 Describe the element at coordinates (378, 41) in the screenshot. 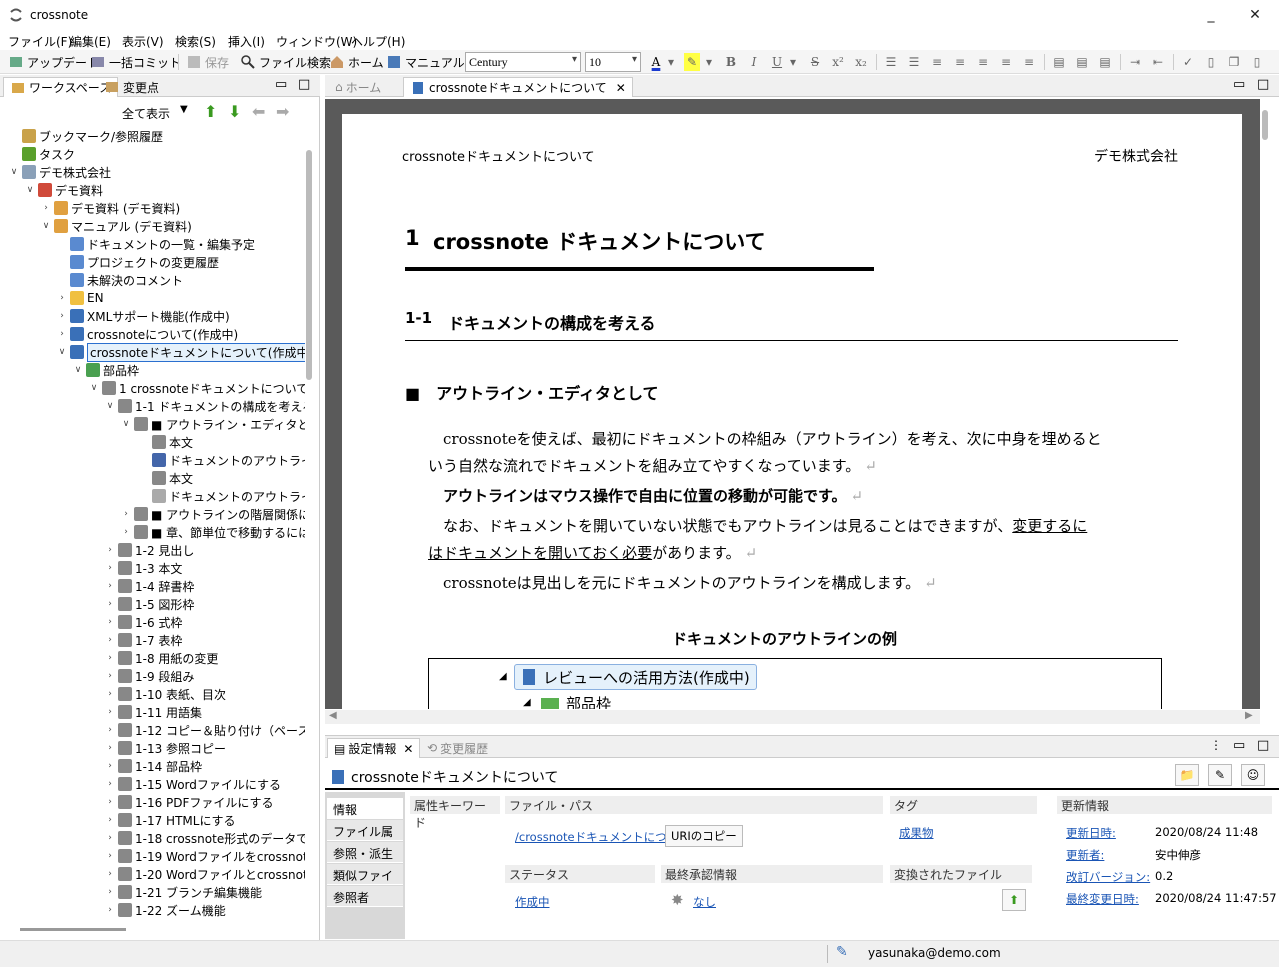

I see `menu-help: ヘルプ(H)` at that location.